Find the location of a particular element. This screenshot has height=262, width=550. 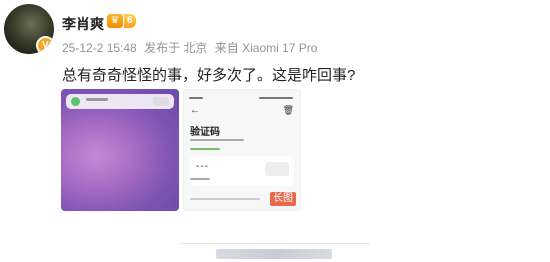

verified-badge-icon: V is located at coordinates (45, 45).